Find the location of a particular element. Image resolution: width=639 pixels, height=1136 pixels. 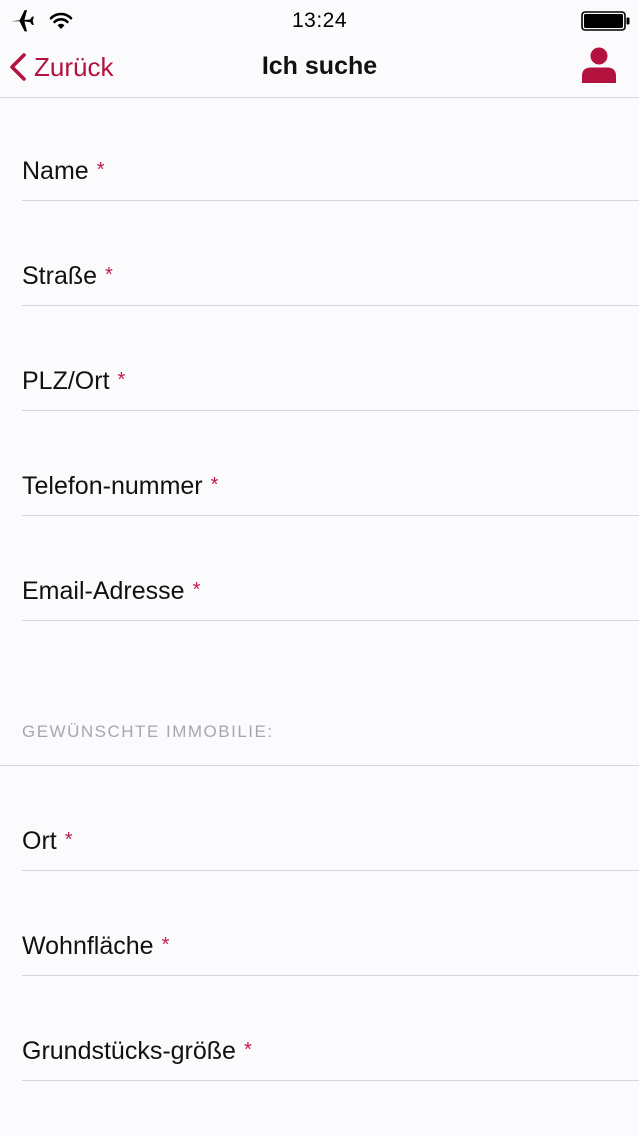

name-field: Name * is located at coordinates (330, 149).